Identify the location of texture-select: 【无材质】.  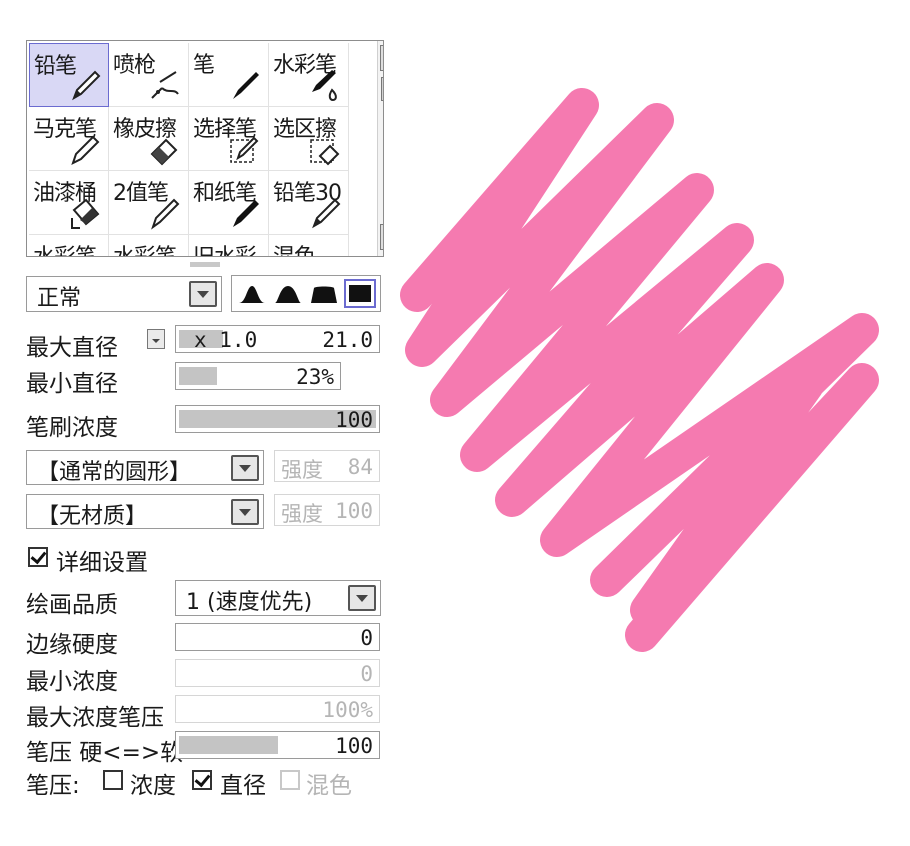
(145, 511).